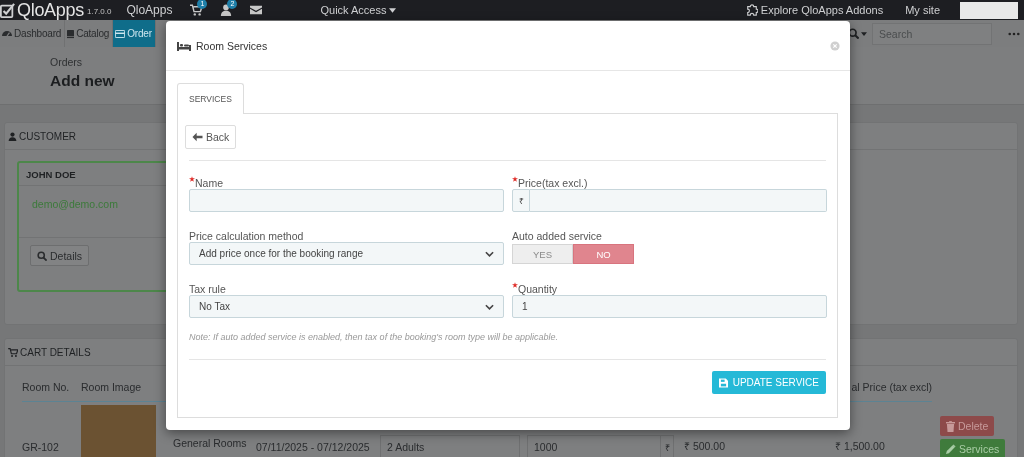  What do you see at coordinates (232, 45) in the screenshot?
I see `dialog-title: Room Services` at bounding box center [232, 45].